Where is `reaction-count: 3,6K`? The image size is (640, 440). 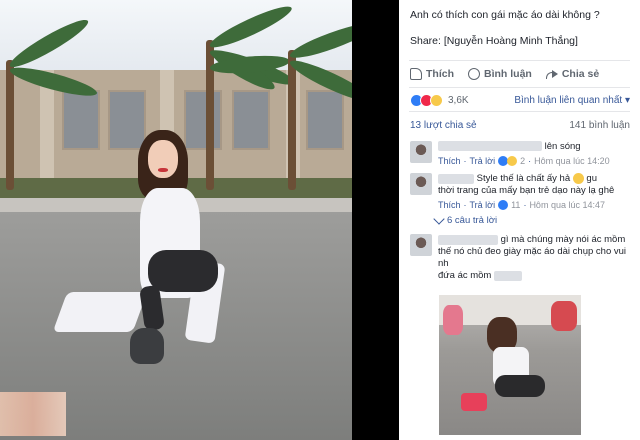 reaction-count: 3,6K is located at coordinates (458, 100).